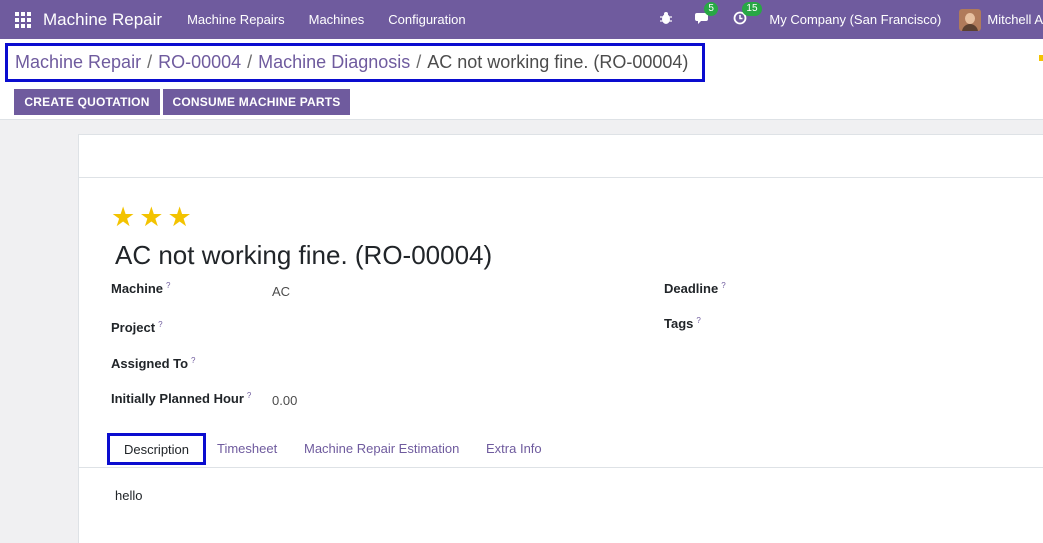 The height and width of the screenshot is (543, 1043). Describe the element at coordinates (666, 19) in the screenshot. I see `bug-icon` at that location.